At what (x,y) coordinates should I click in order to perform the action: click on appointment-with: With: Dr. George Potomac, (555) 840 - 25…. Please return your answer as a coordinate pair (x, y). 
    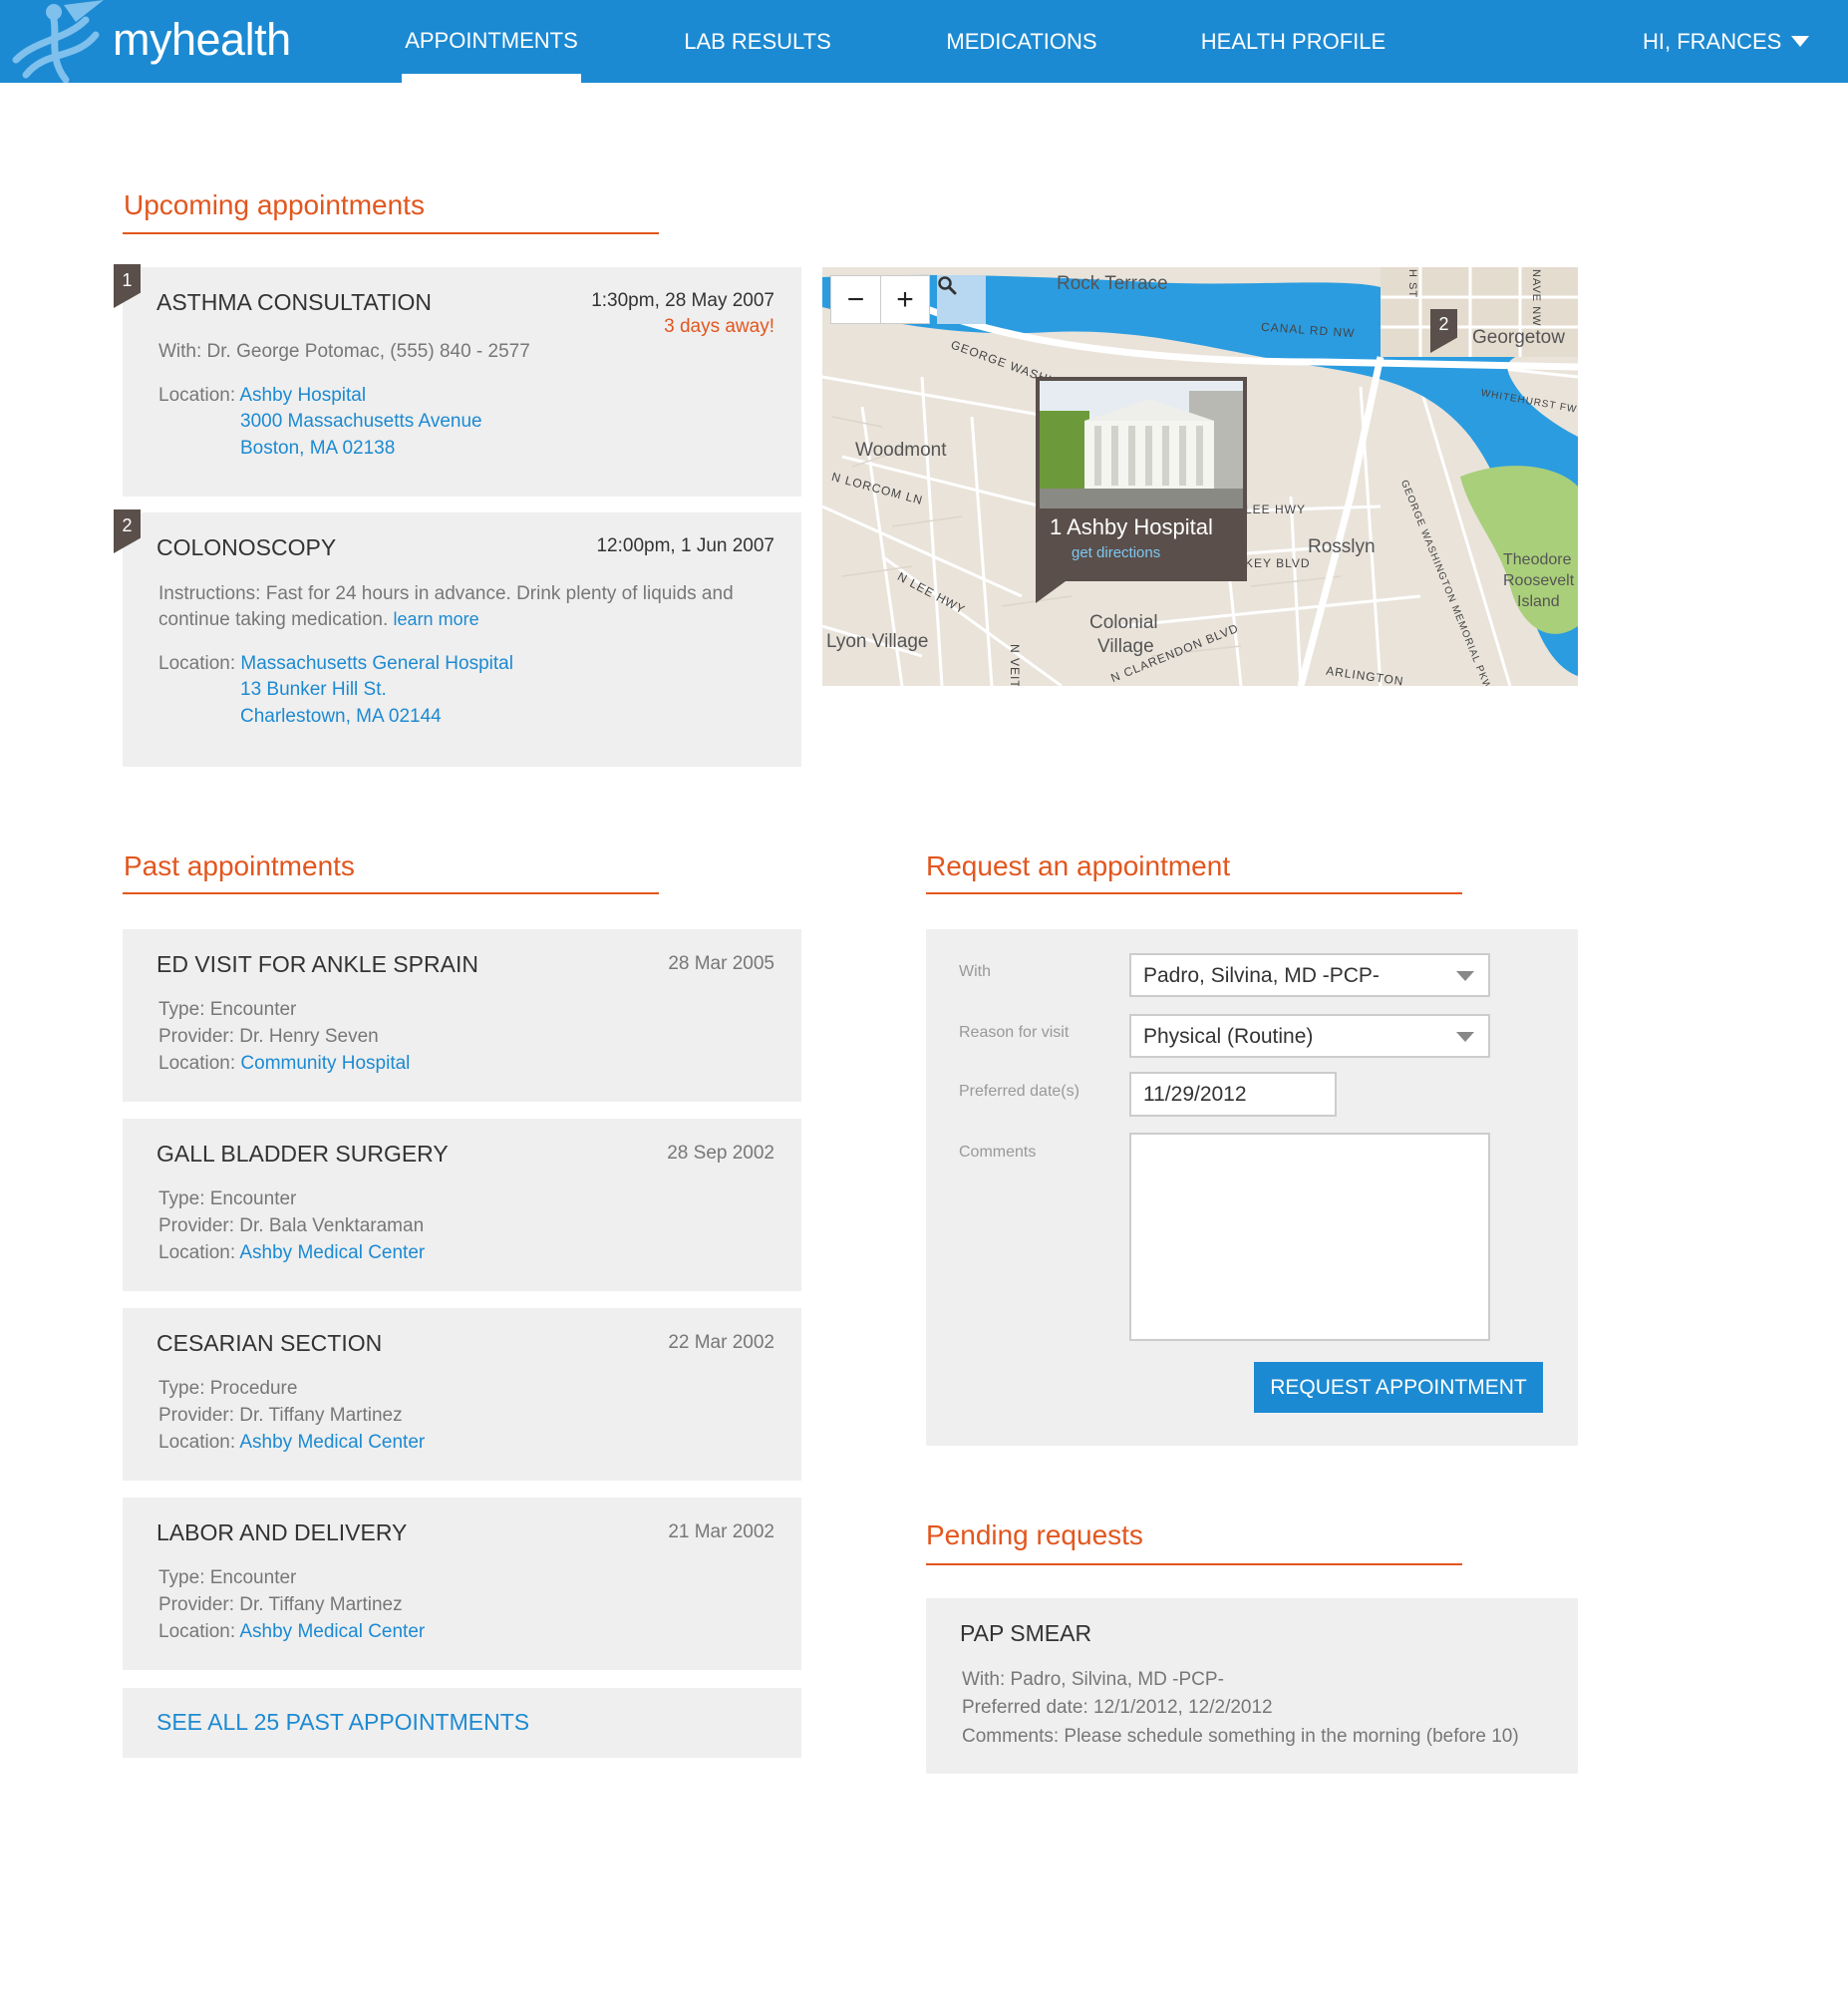
    Looking at the image, I should click on (344, 351).